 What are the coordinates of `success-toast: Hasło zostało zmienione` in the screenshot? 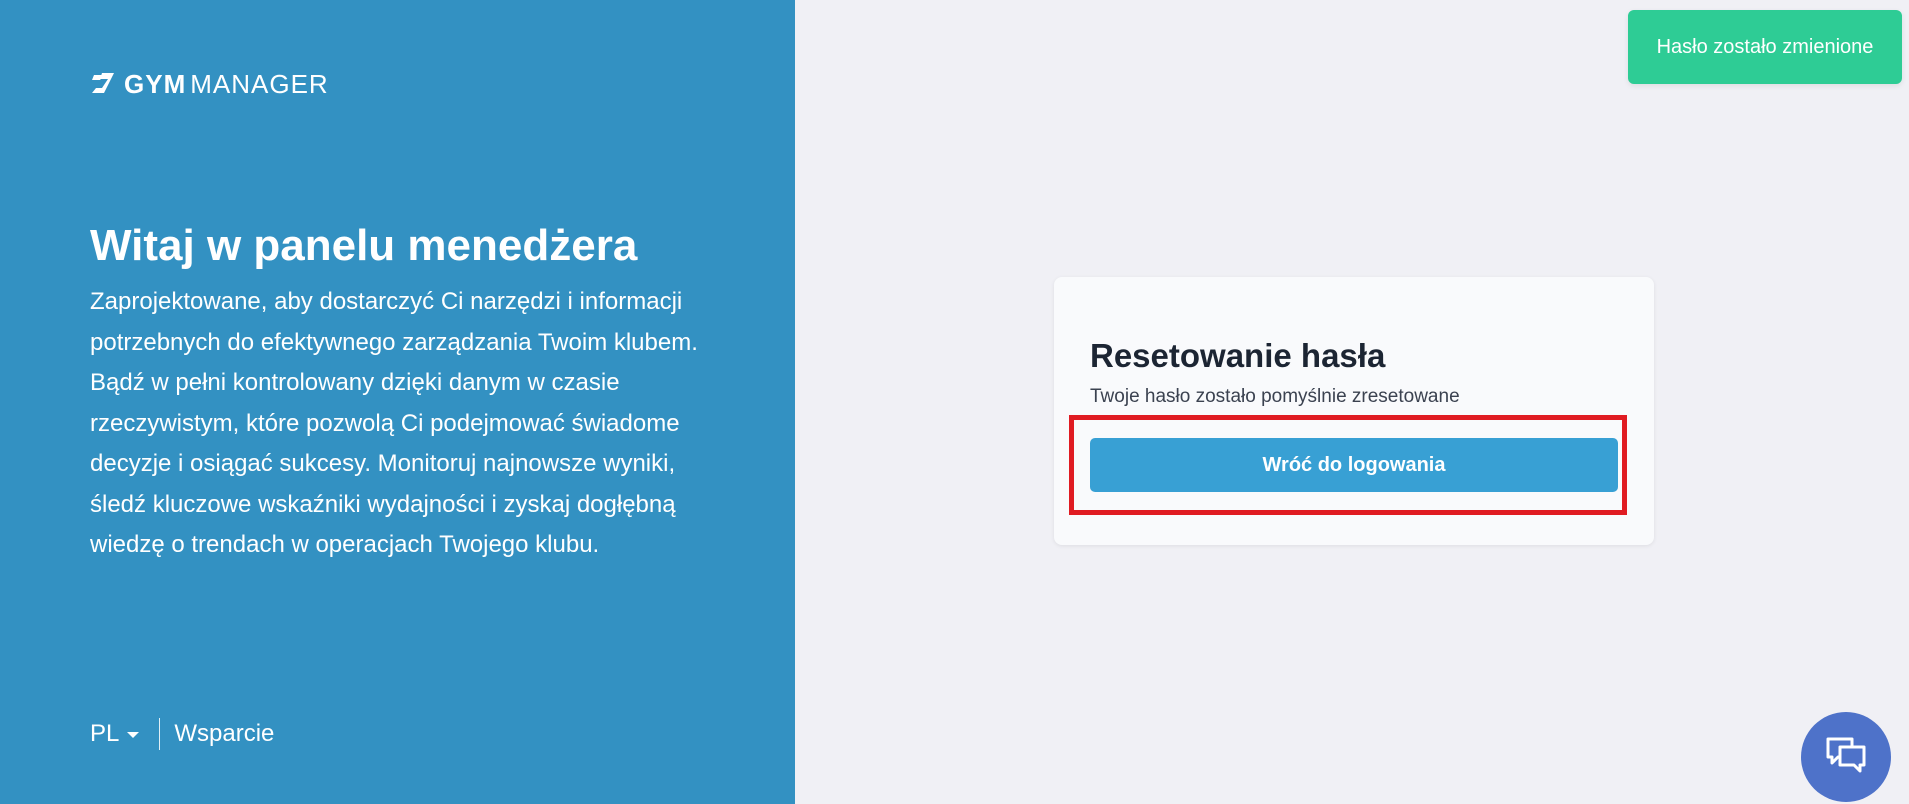 It's located at (1765, 47).